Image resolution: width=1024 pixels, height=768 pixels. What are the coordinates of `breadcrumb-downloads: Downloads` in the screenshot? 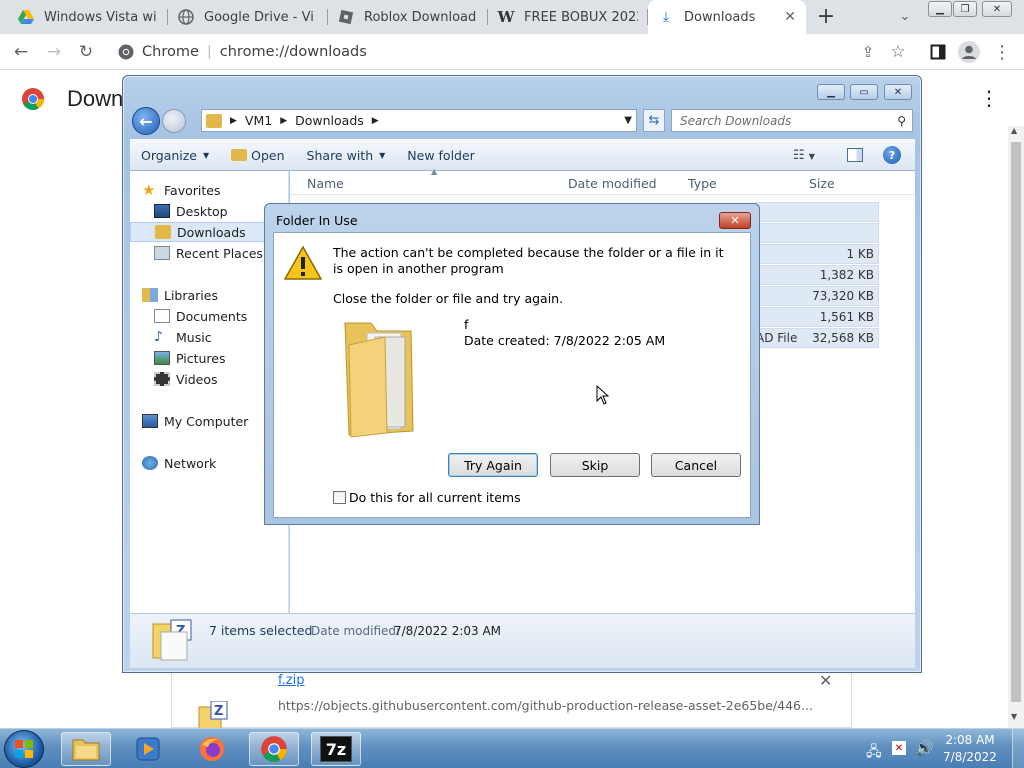 It's located at (329, 120).